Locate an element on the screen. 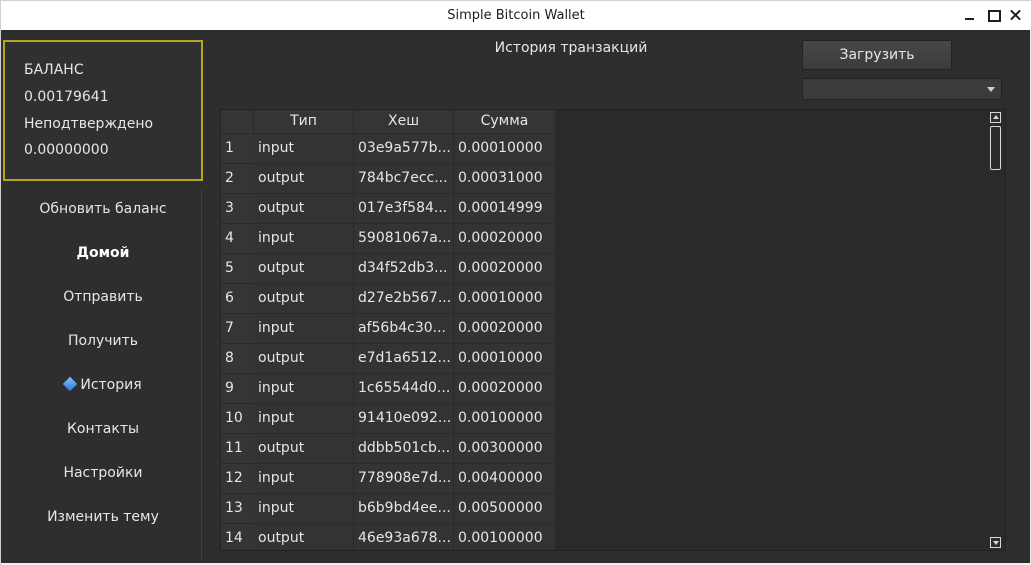 The width and height of the screenshot is (1032, 566). table-row: 13 input b6b9bd4ee... 0.00500000 is located at coordinates (388, 509).